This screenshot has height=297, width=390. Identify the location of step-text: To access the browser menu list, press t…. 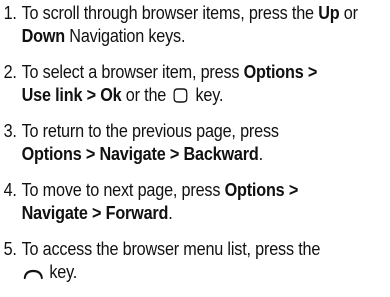
(171, 249).